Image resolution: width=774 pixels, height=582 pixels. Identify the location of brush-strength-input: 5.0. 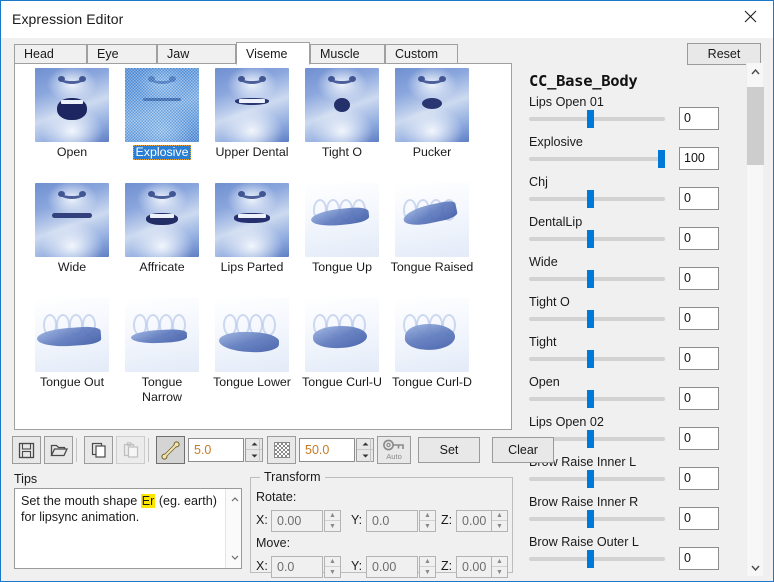
(216, 450).